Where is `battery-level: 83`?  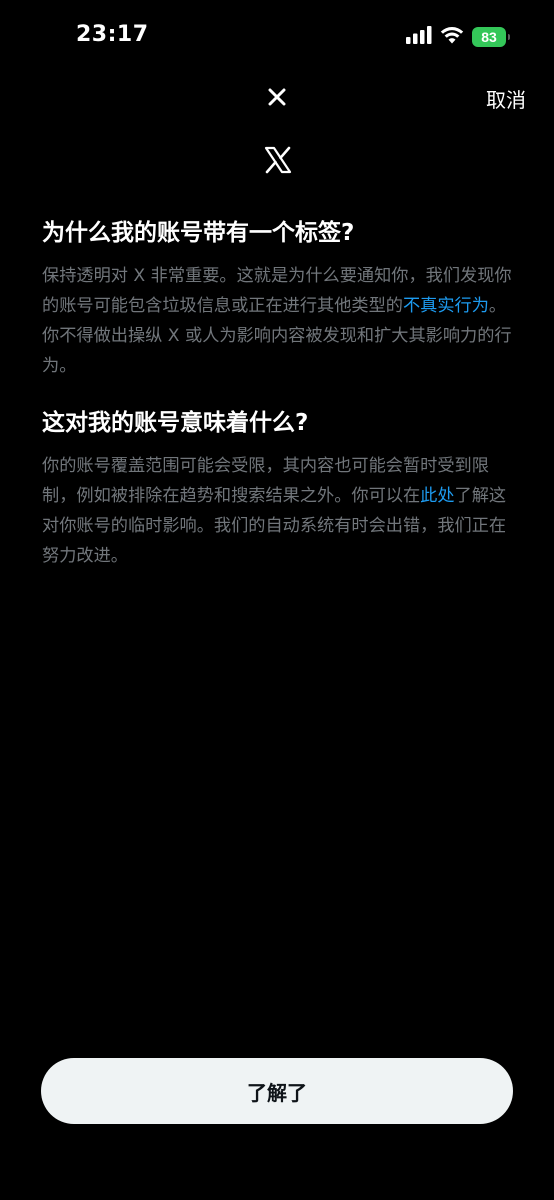
battery-level: 83 is located at coordinates (489, 37).